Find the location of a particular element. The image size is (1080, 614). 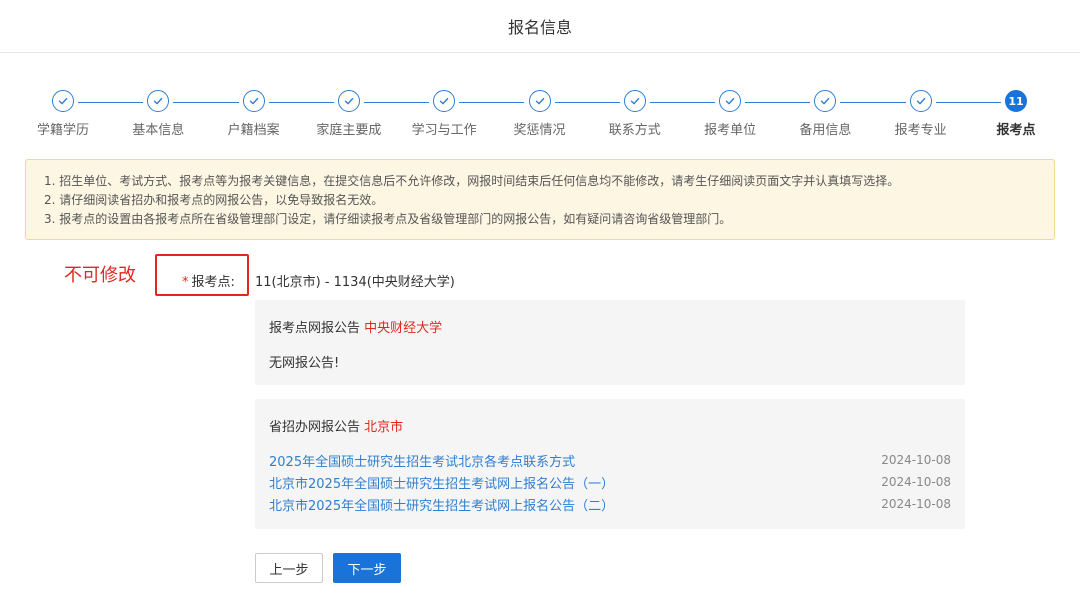

site-notice-body: 无网报公告! is located at coordinates (304, 363).